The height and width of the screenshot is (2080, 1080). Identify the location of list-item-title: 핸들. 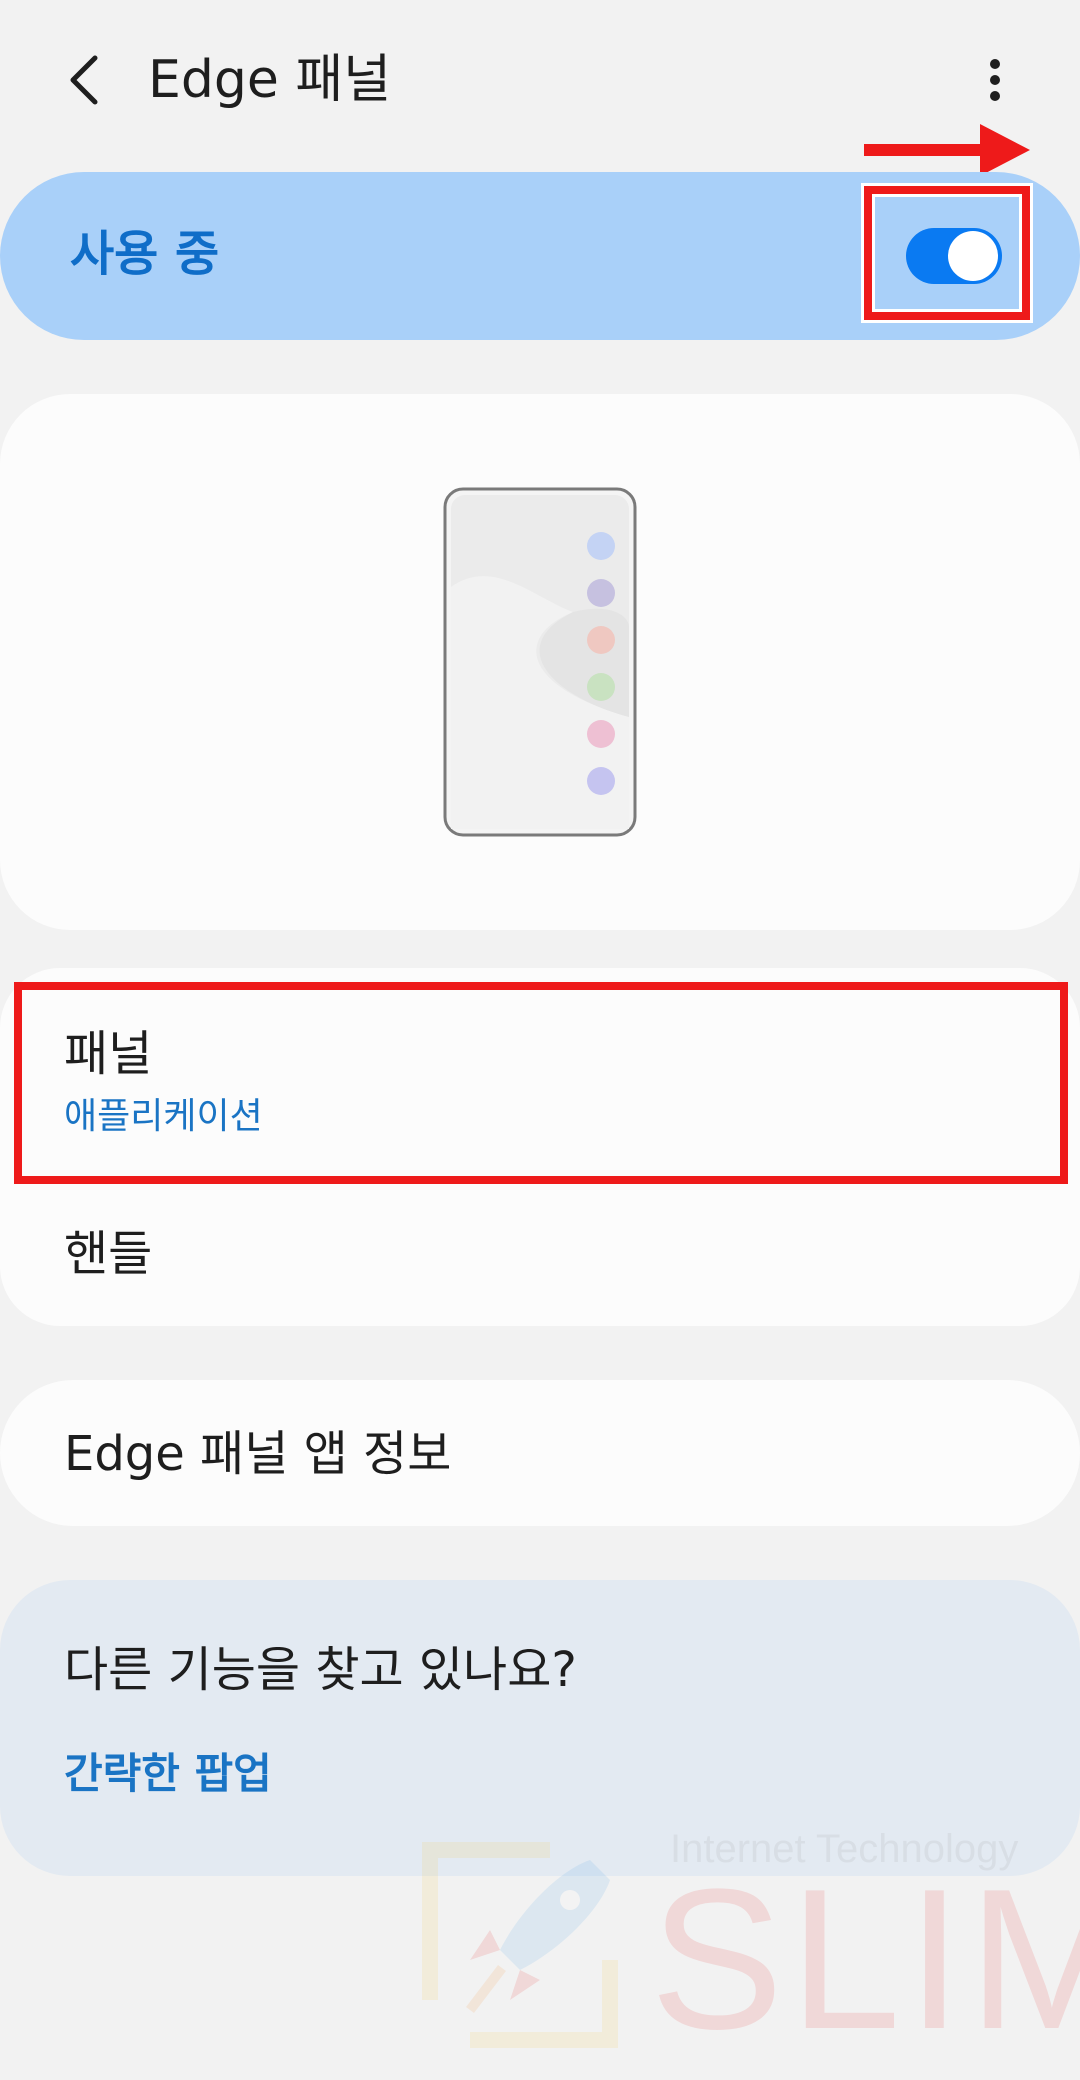
(108, 1254).